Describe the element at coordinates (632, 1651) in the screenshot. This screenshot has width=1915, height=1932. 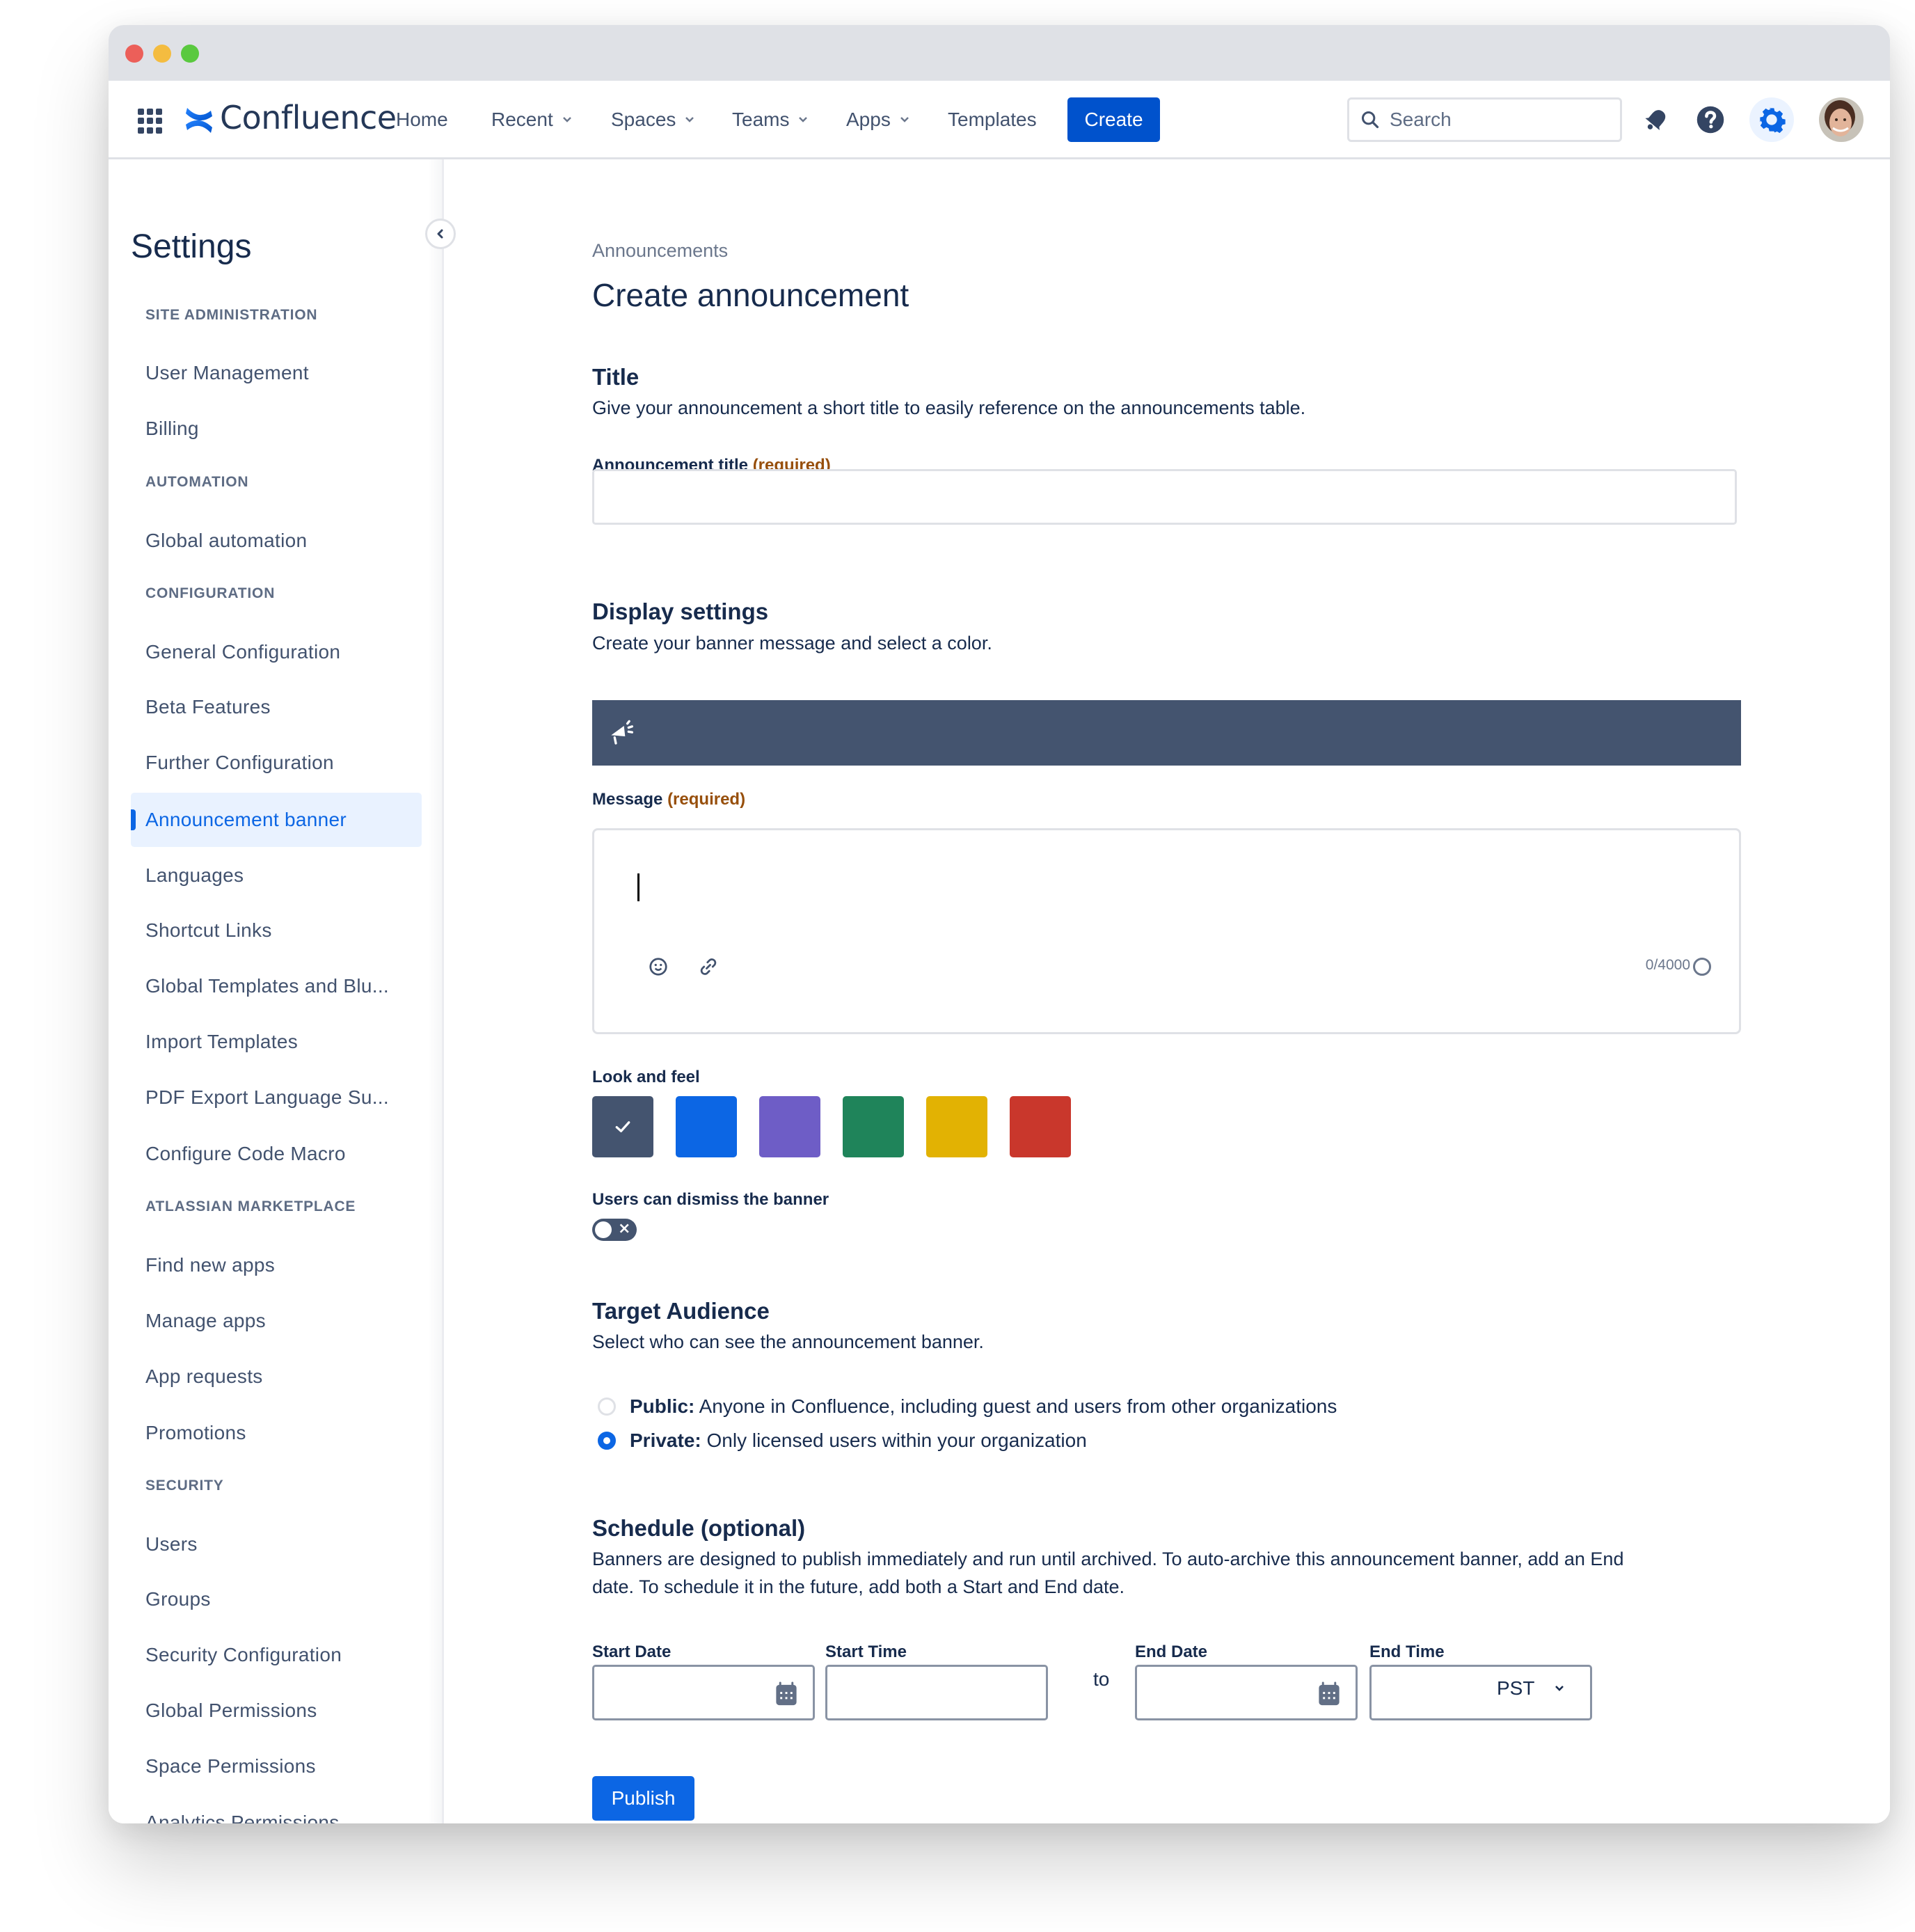
I see `start-date-label: Start Date` at that location.